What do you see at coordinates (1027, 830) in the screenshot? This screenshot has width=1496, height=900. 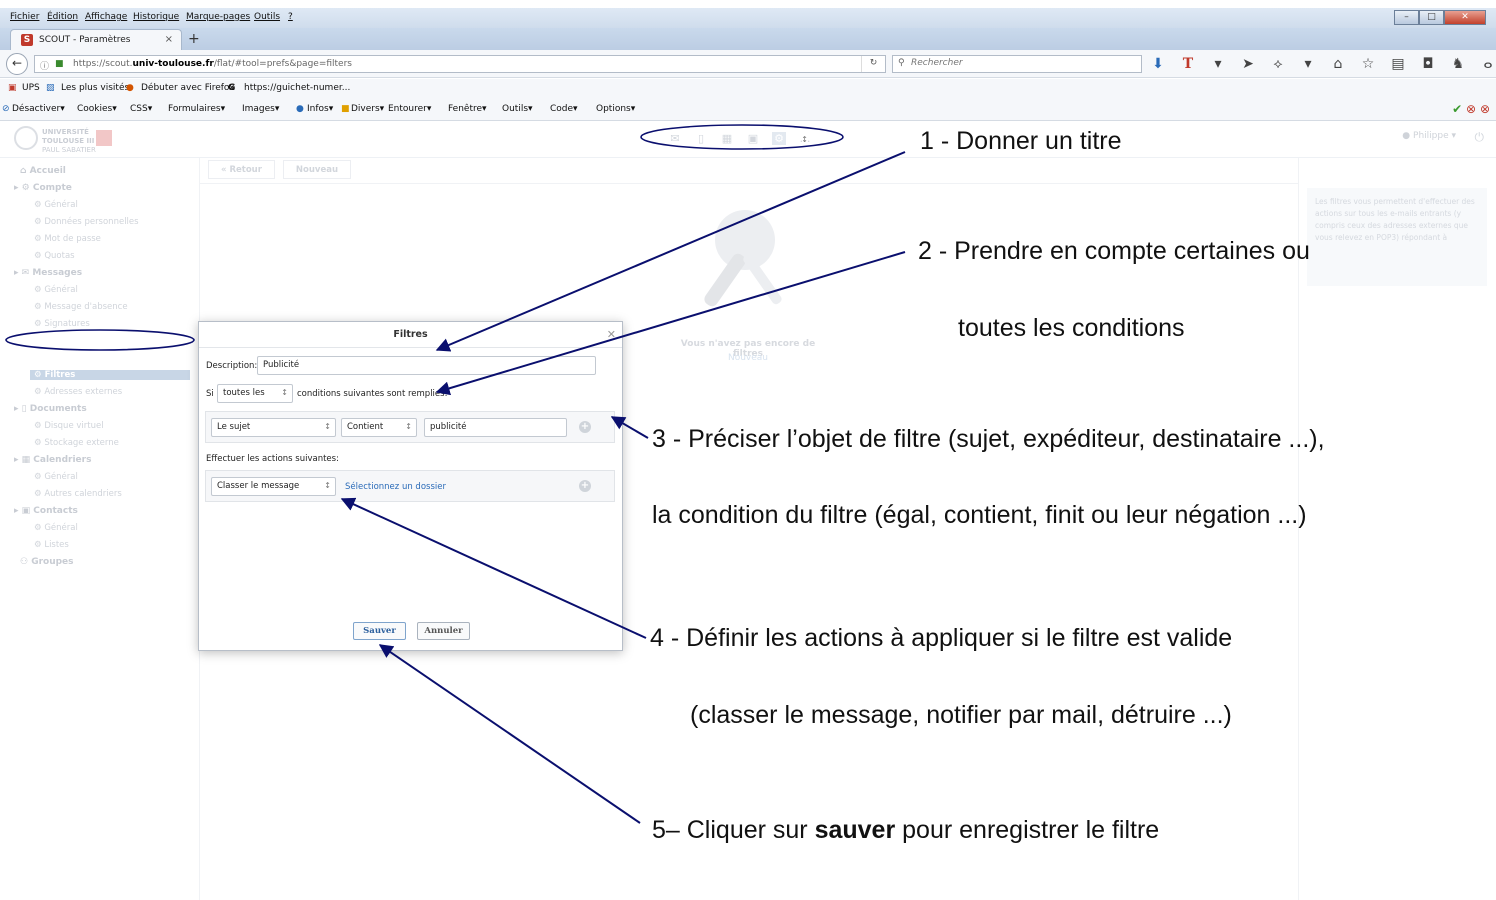 I see `annotation-5-post: pour enregistrer le filtre` at bounding box center [1027, 830].